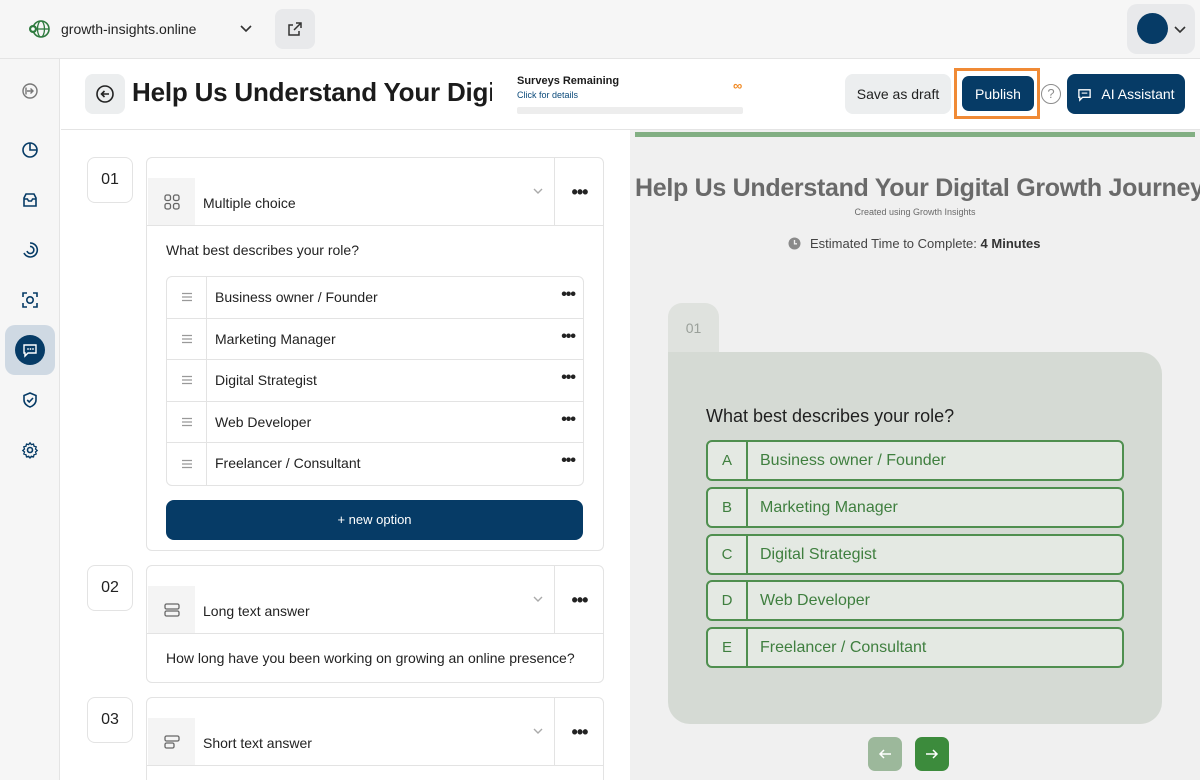 Image resolution: width=1200 pixels, height=780 pixels. Describe the element at coordinates (1085, 95) in the screenshot. I see `chat-icon` at that location.